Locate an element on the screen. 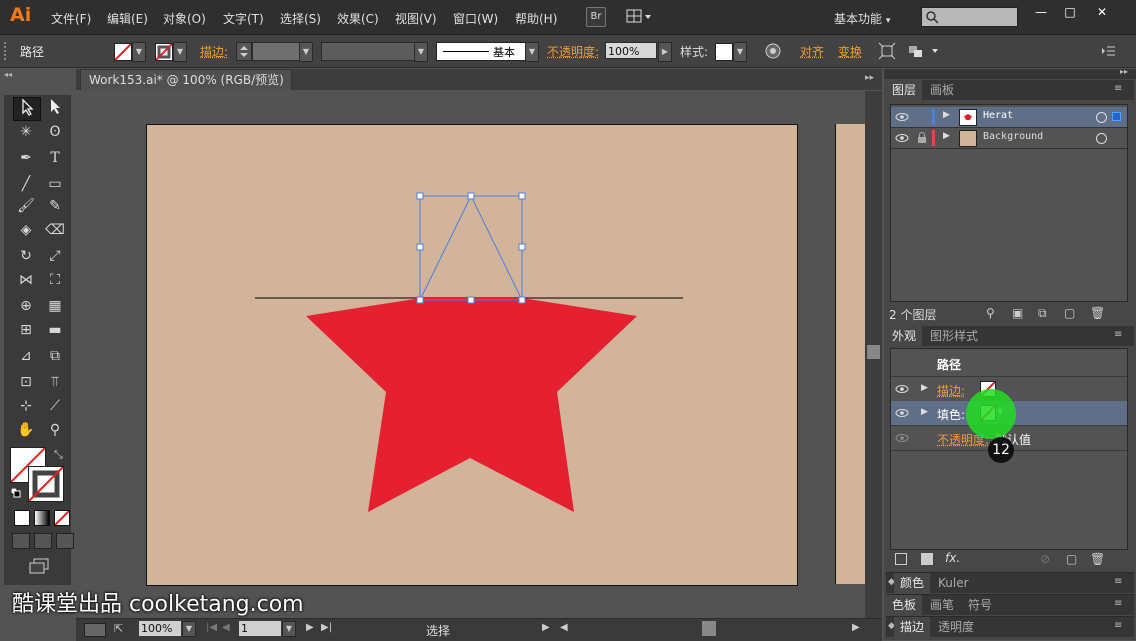 The height and width of the screenshot is (641, 1136). menu-type: 文字(T) is located at coordinates (243, 18).